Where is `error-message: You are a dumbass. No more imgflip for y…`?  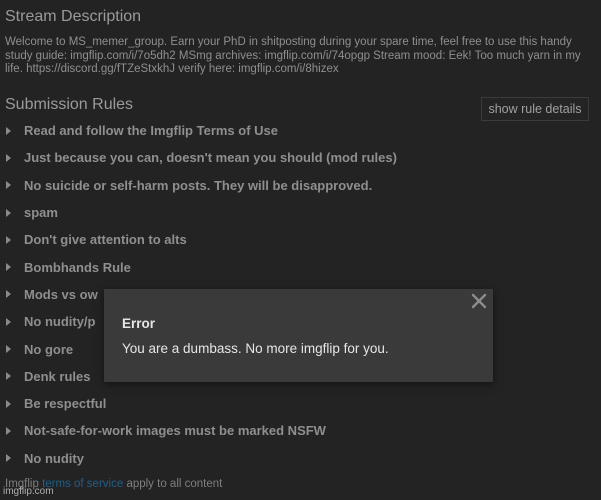 error-message: You are a dumbass. No more imgflip for y… is located at coordinates (255, 348).